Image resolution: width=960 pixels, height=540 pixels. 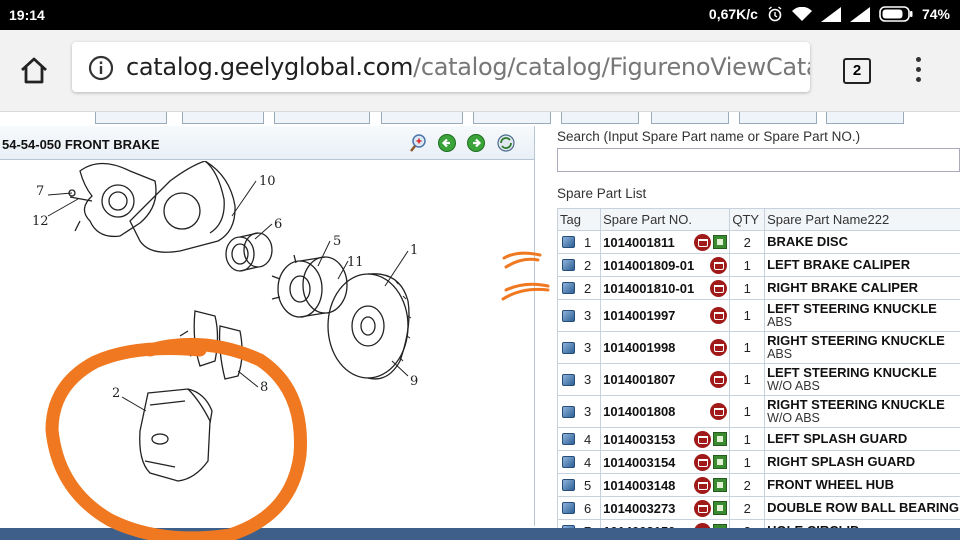 I want to click on tag-cell: 6, so click(x=579, y=508).